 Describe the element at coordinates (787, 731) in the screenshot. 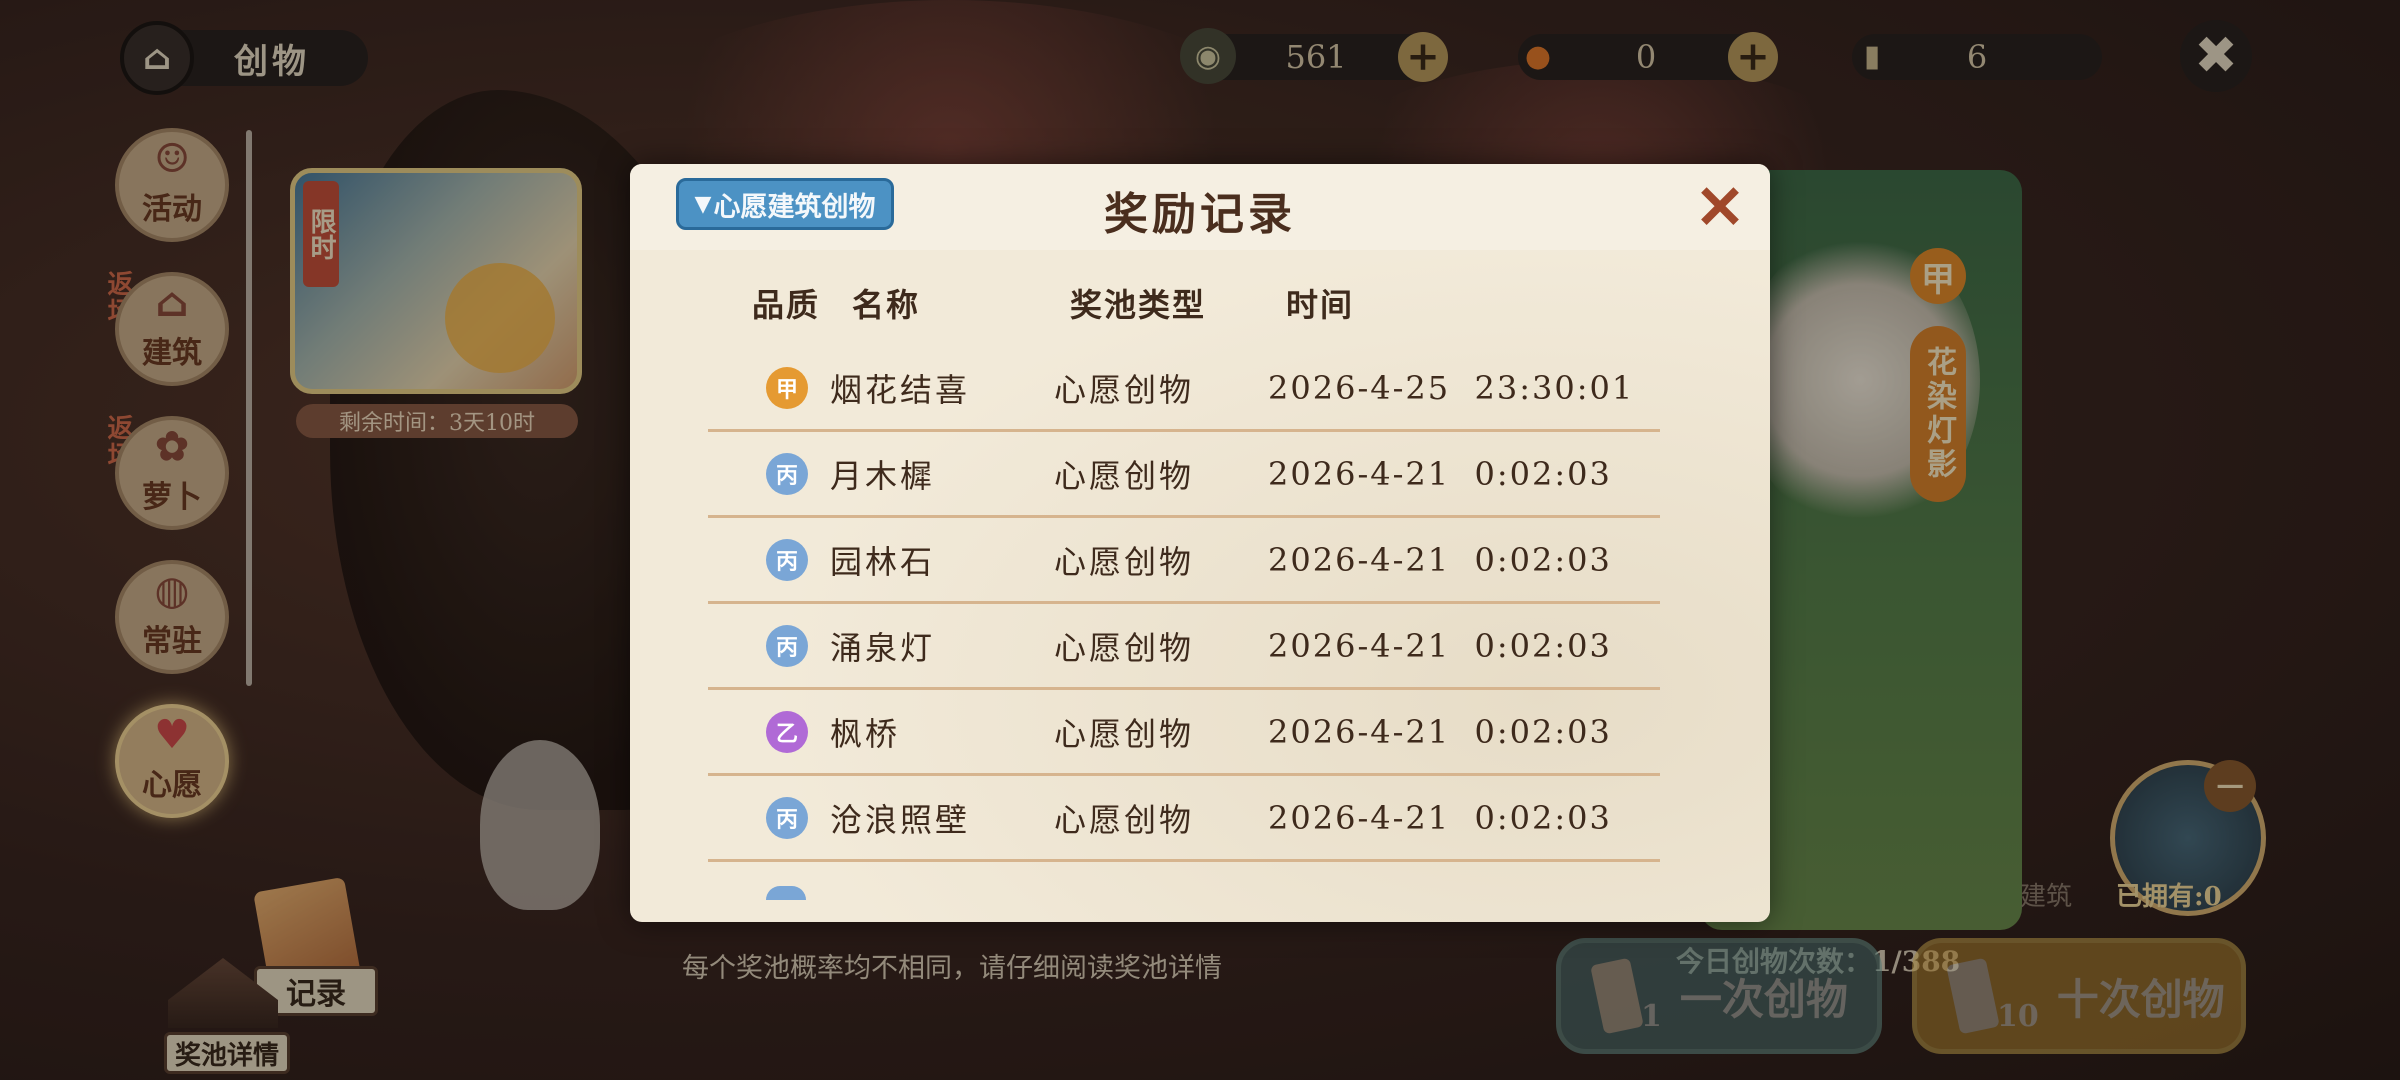

I see `grade-badge: 乙` at that location.